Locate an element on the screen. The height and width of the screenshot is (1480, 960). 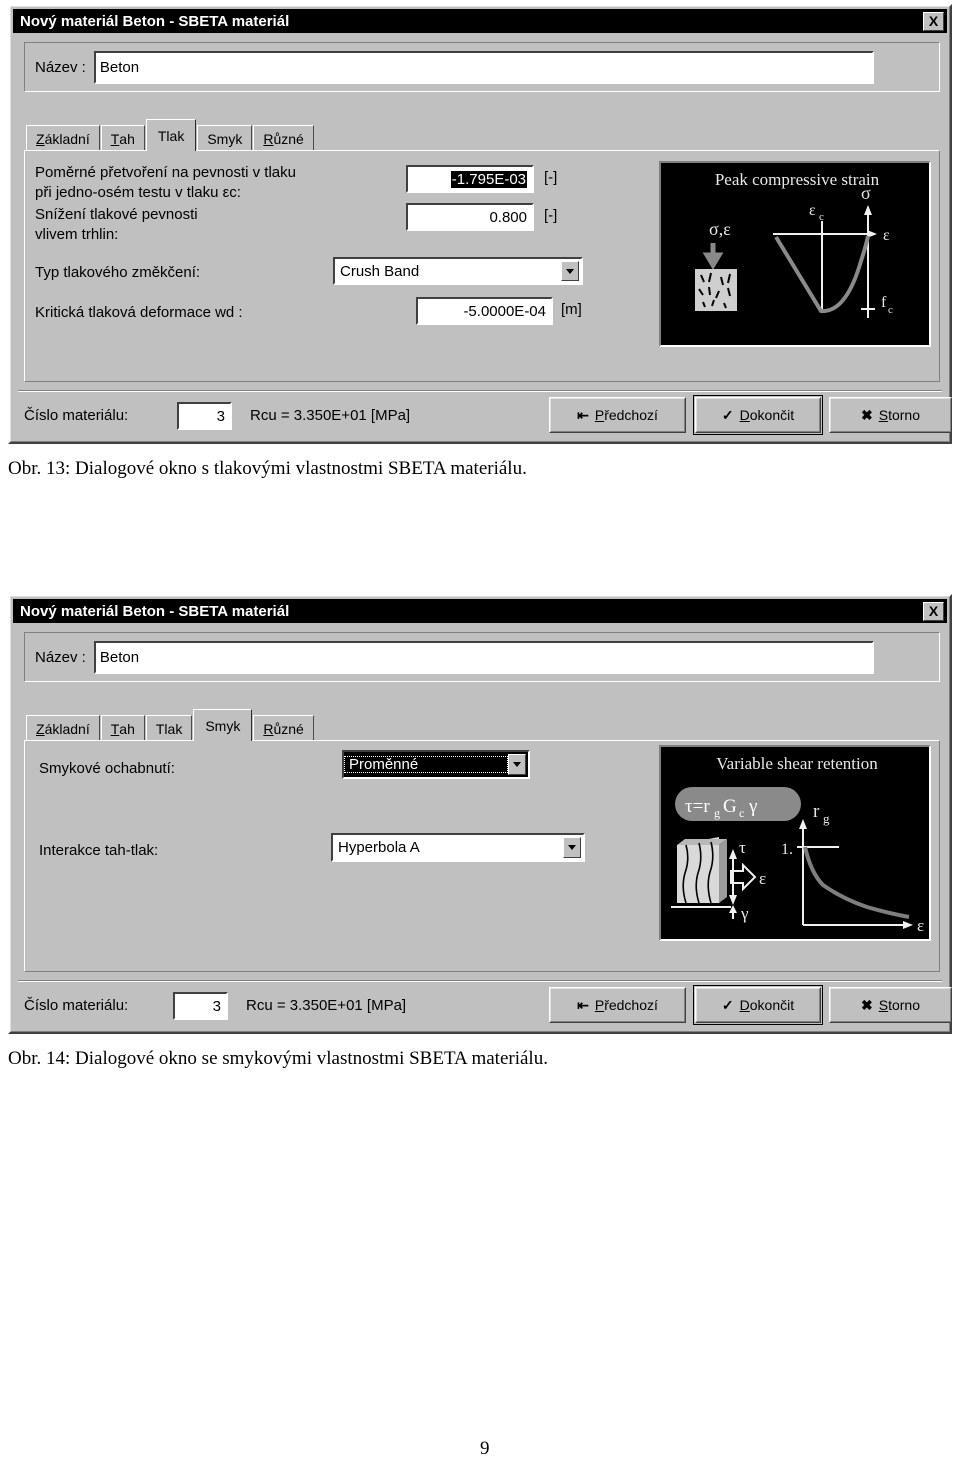
tab-smyk-label: myk is located at coordinates (229, 138).